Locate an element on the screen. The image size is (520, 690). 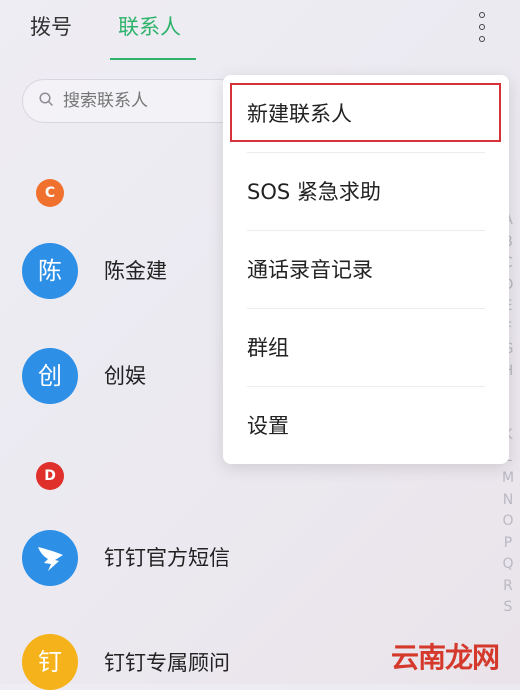
highlight-box is located at coordinates (365, 112).